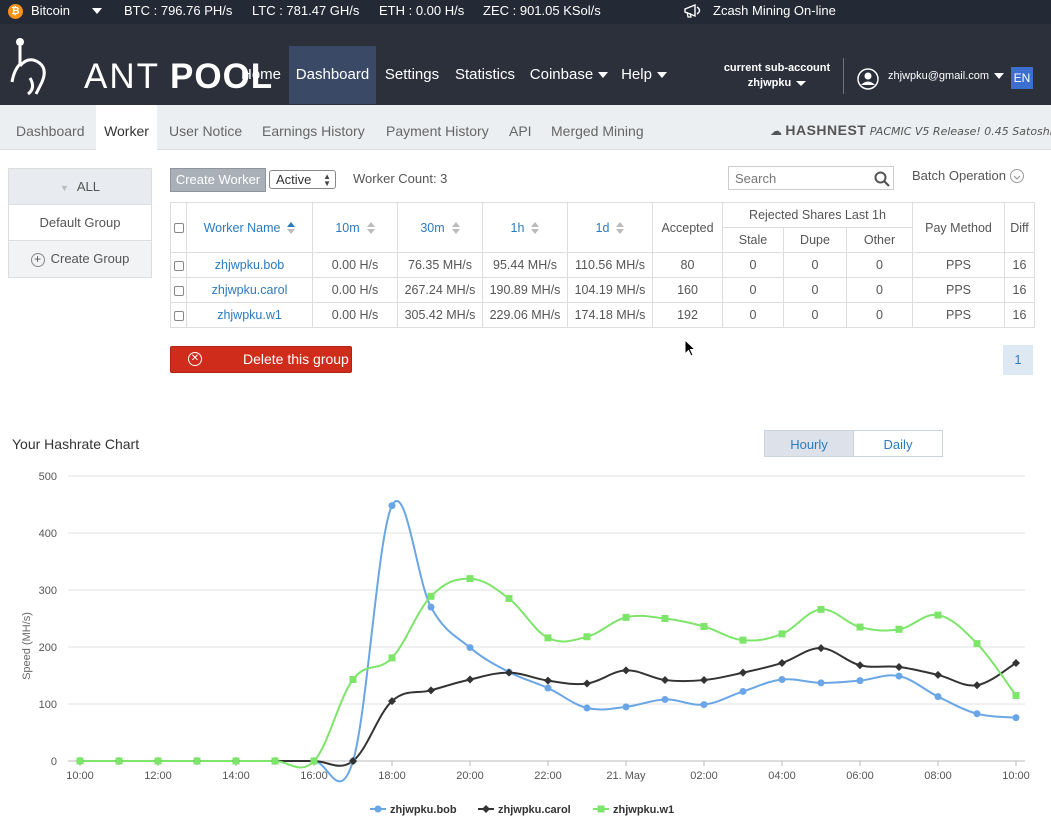 This screenshot has width=1051, height=824. Describe the element at coordinates (882, 179) in the screenshot. I see `search-icon` at that location.